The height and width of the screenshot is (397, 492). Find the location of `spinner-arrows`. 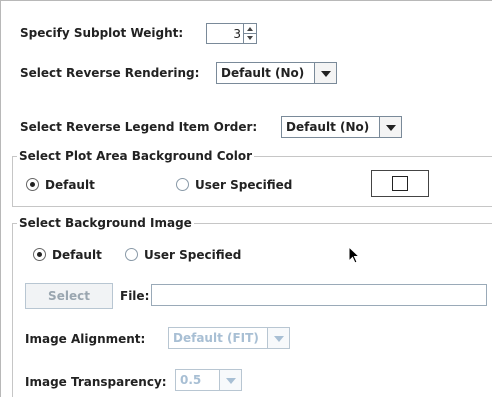

spinner-arrows is located at coordinates (249, 33).